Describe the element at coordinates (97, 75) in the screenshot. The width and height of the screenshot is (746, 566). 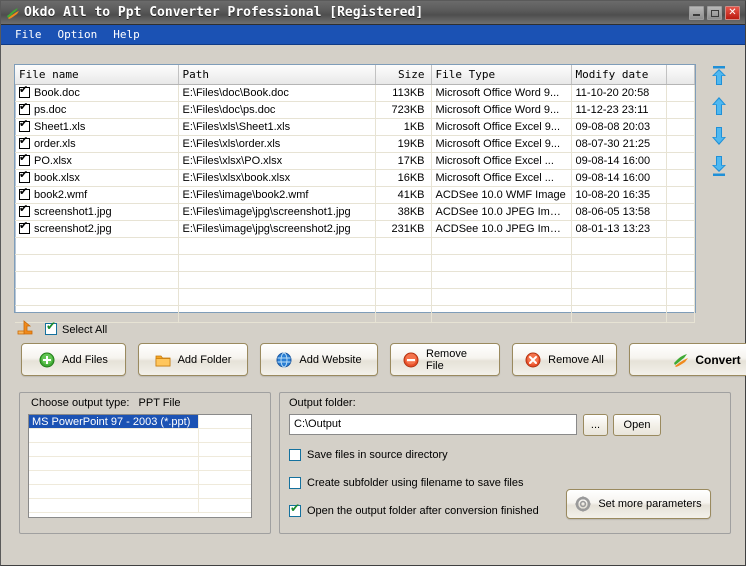
I see `column-header-file-name: File name` at that location.